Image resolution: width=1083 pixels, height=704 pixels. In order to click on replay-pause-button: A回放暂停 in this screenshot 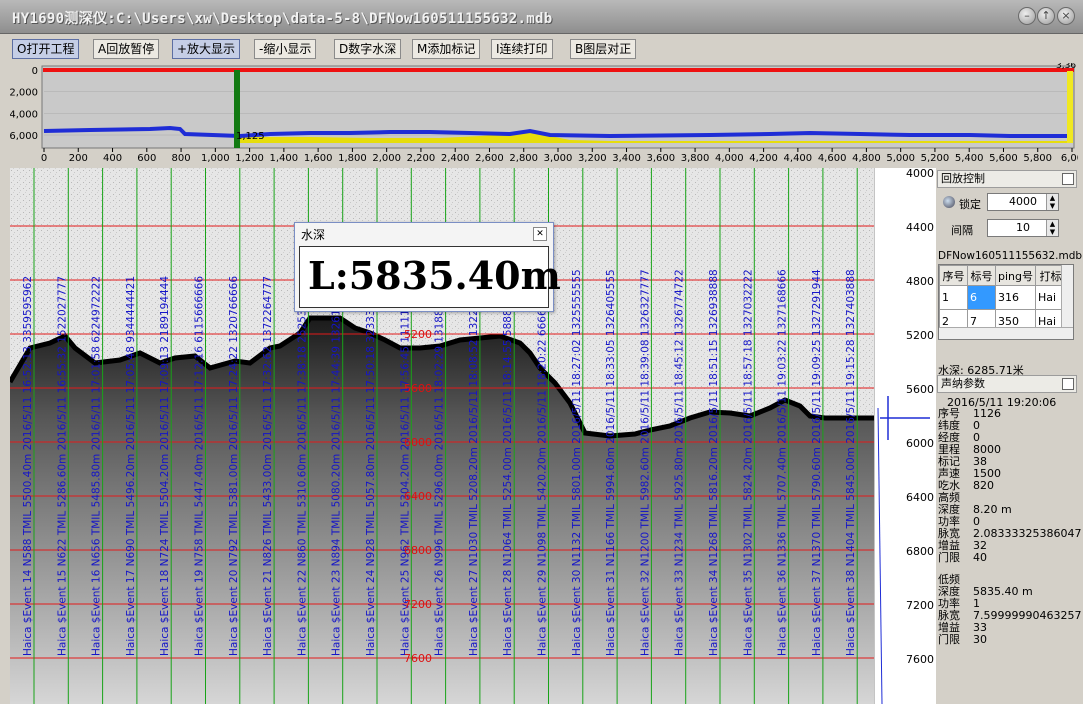, I will do `click(126, 49)`.